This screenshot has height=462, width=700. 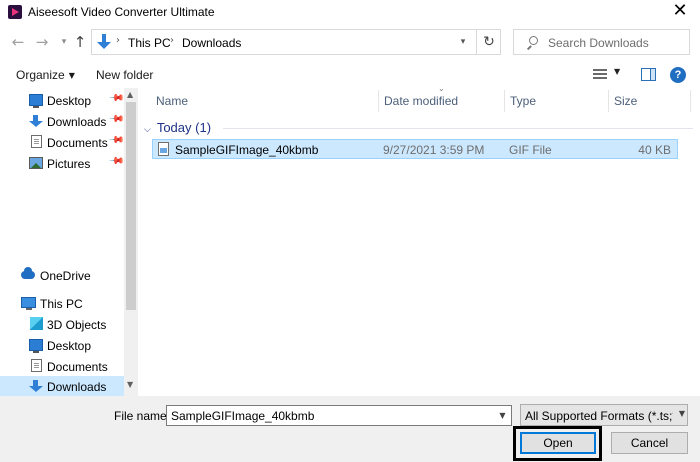 What do you see at coordinates (80, 42) in the screenshot?
I see `up-arrow-icon: ↑` at bounding box center [80, 42].